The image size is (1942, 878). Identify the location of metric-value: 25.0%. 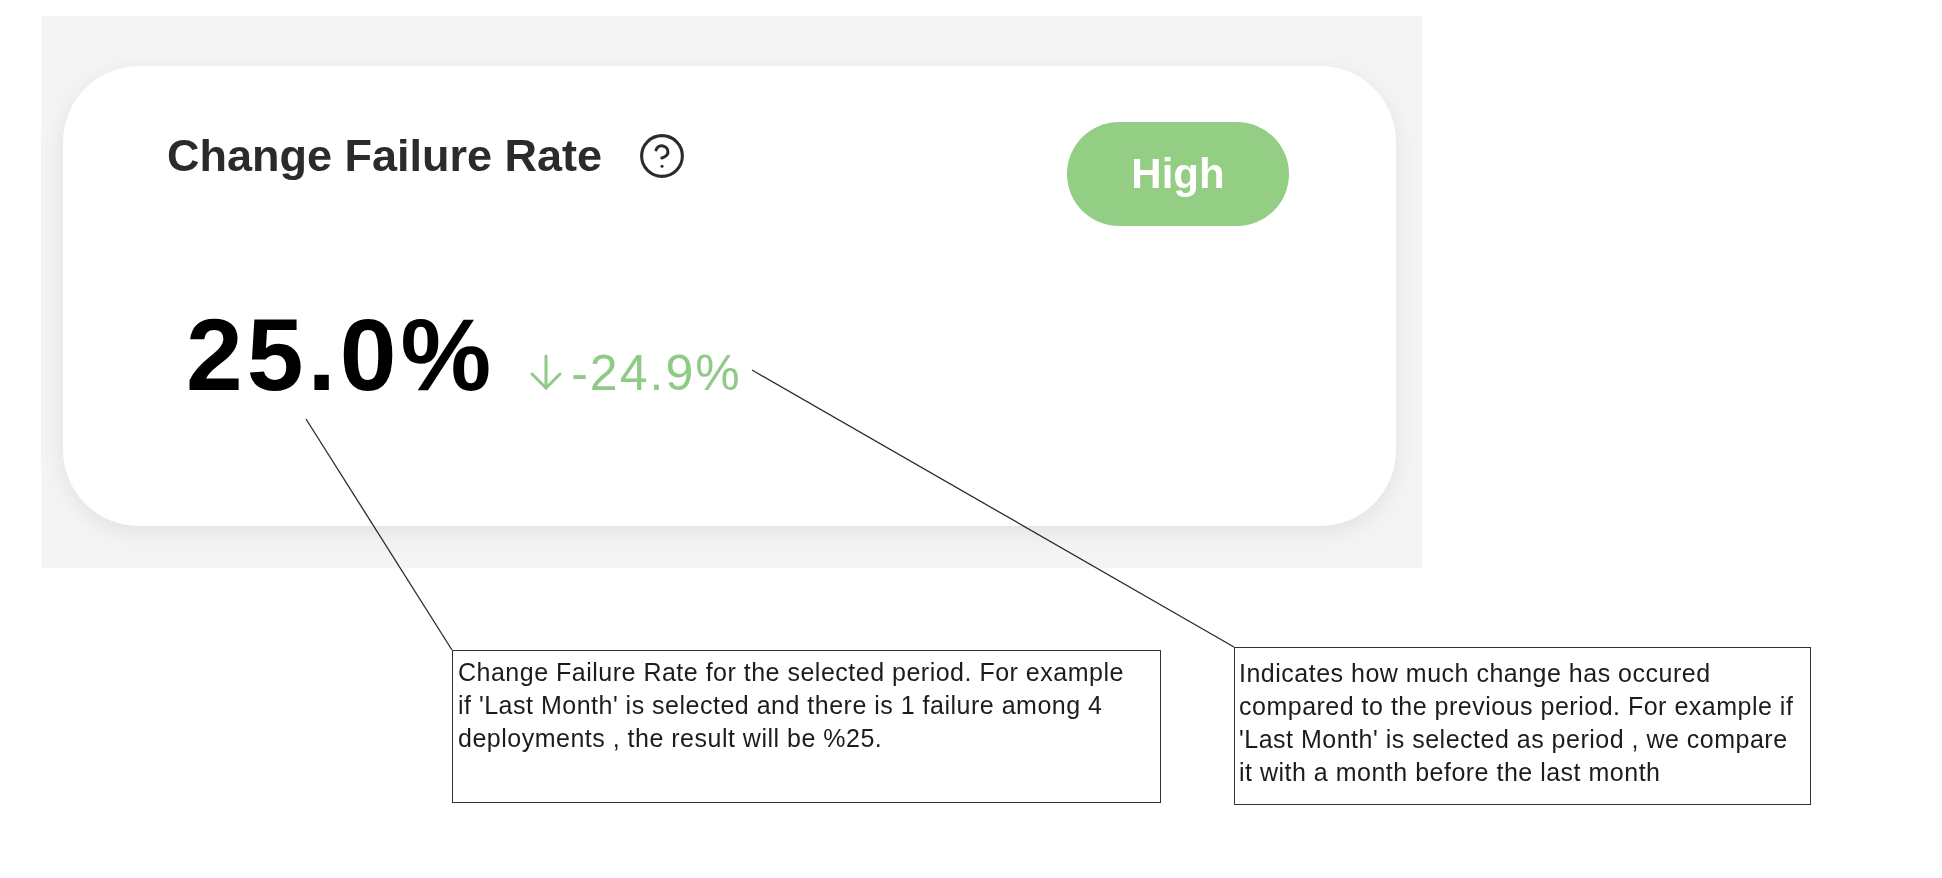
(341, 355).